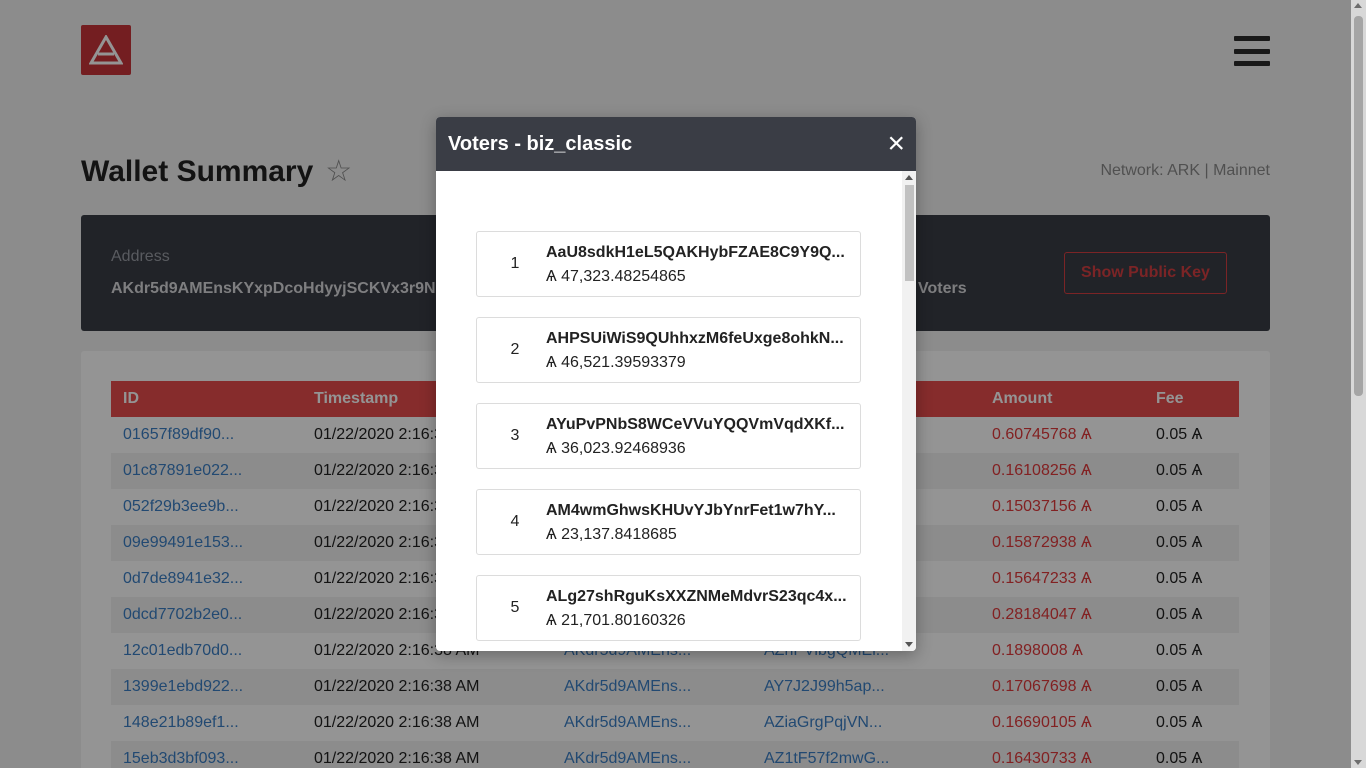 This screenshot has height=768, width=1366. Describe the element at coordinates (676, 144) in the screenshot. I see `modal-header: Voters - biz_classic ×` at that location.